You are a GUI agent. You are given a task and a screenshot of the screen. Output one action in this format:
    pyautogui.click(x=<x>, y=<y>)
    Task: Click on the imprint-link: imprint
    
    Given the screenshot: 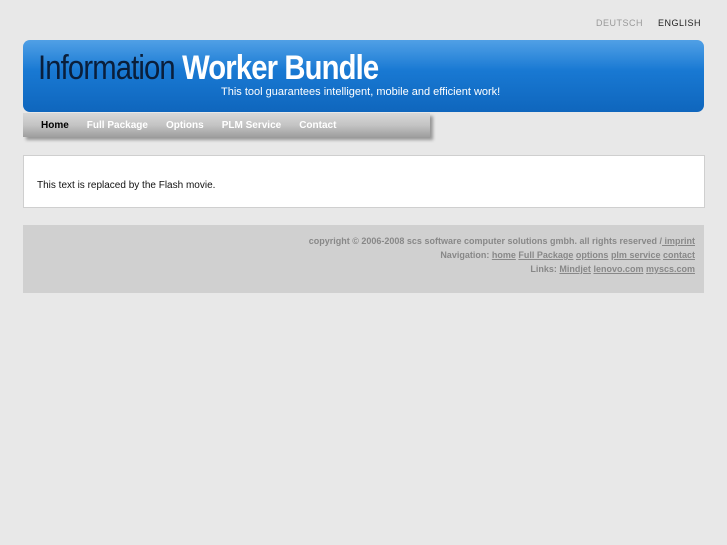 What is the action you would take?
    pyautogui.click(x=679, y=241)
    